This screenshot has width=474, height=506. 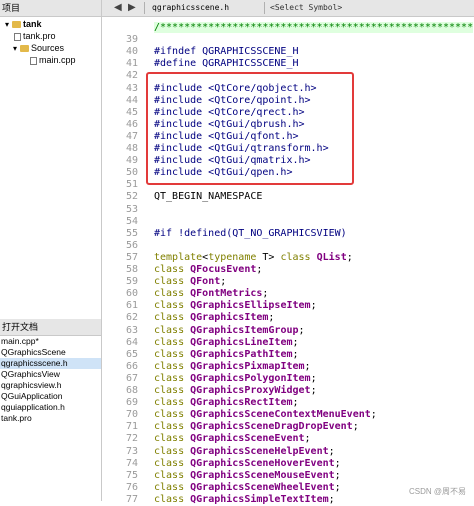 I want to click on tree-item-tank-pro: tank.pro, so click(x=35, y=36).